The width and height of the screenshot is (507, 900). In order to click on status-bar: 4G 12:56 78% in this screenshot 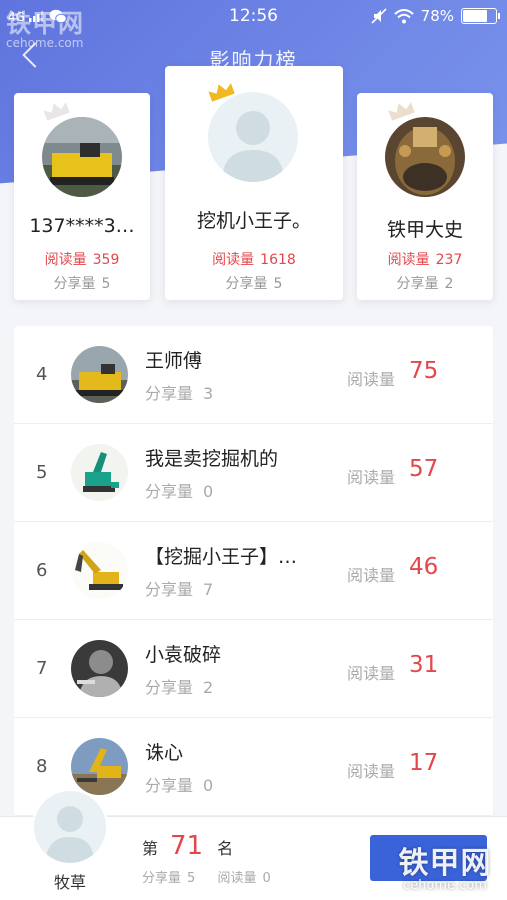, I will do `click(253, 17)`.